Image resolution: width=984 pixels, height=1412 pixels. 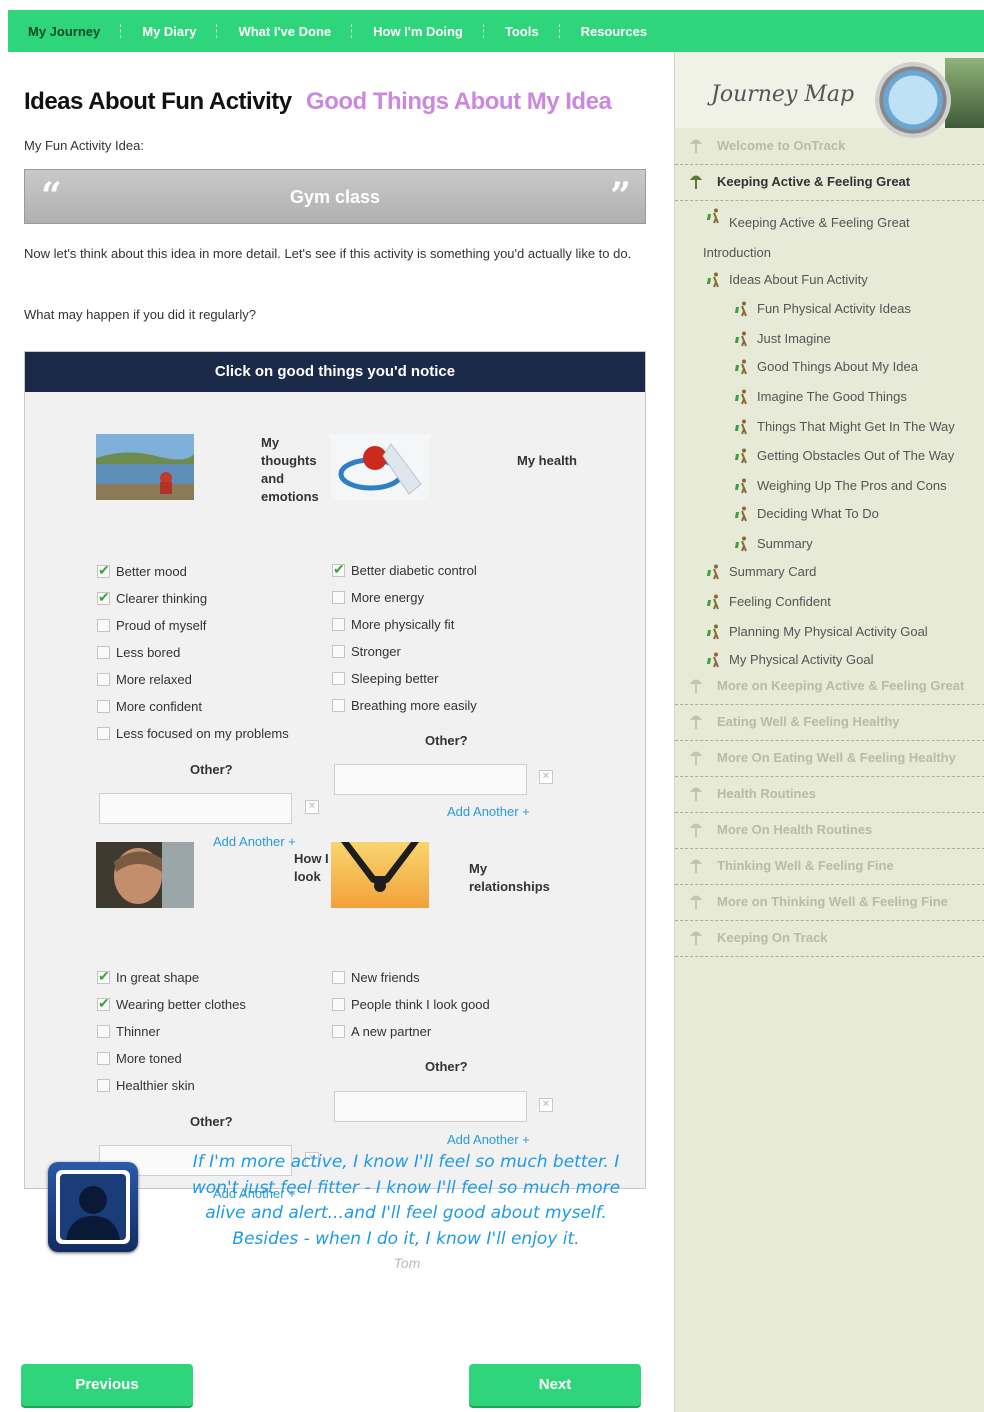 What do you see at coordinates (829, 309) in the screenshot?
I see `sidebar-item: Fun Physical Activity Ideas` at bounding box center [829, 309].